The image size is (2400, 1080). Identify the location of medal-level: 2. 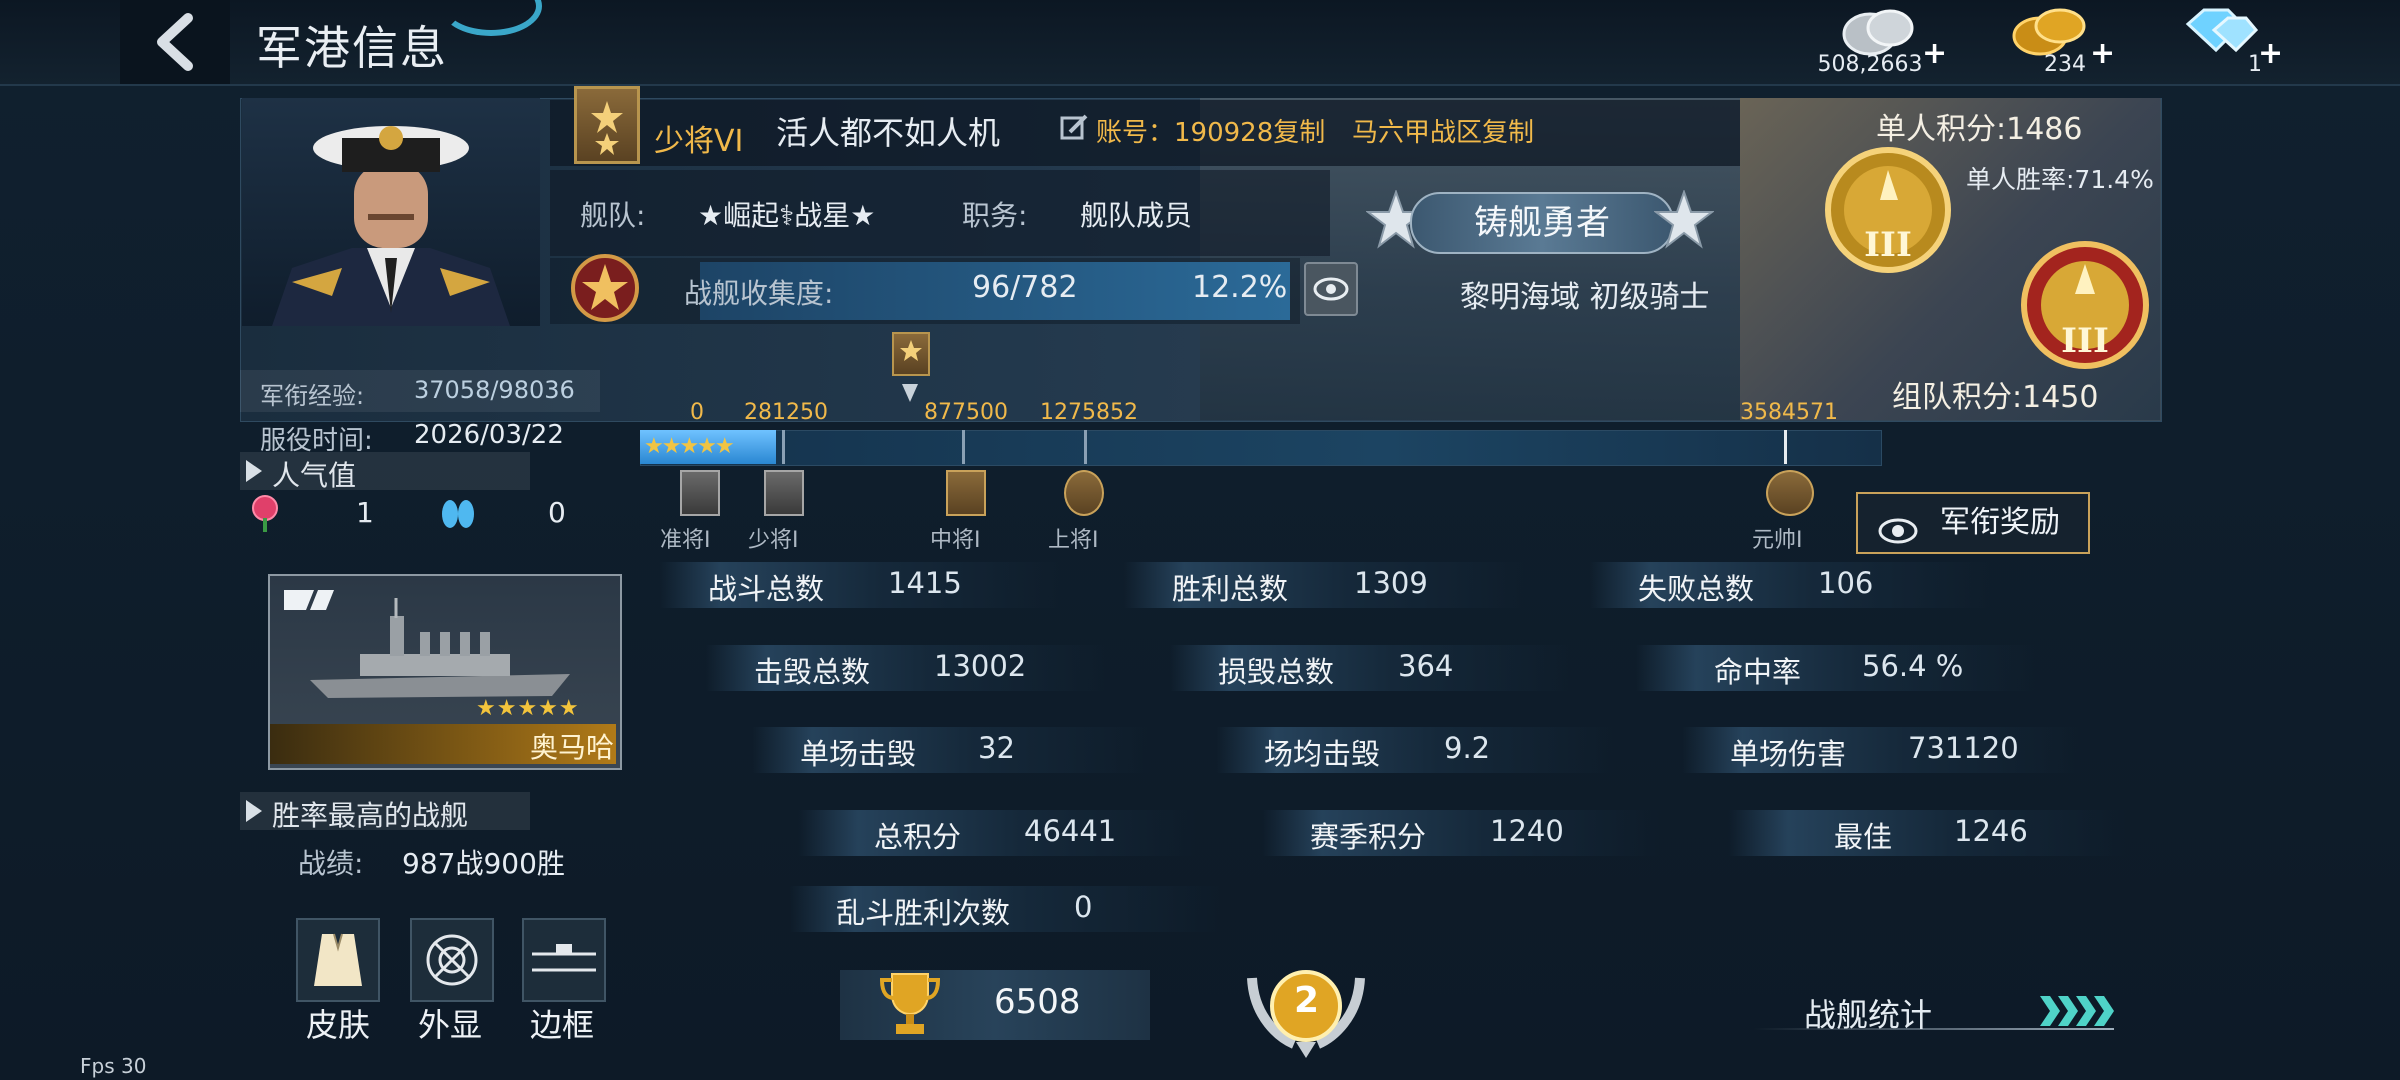
(1307, 1000).